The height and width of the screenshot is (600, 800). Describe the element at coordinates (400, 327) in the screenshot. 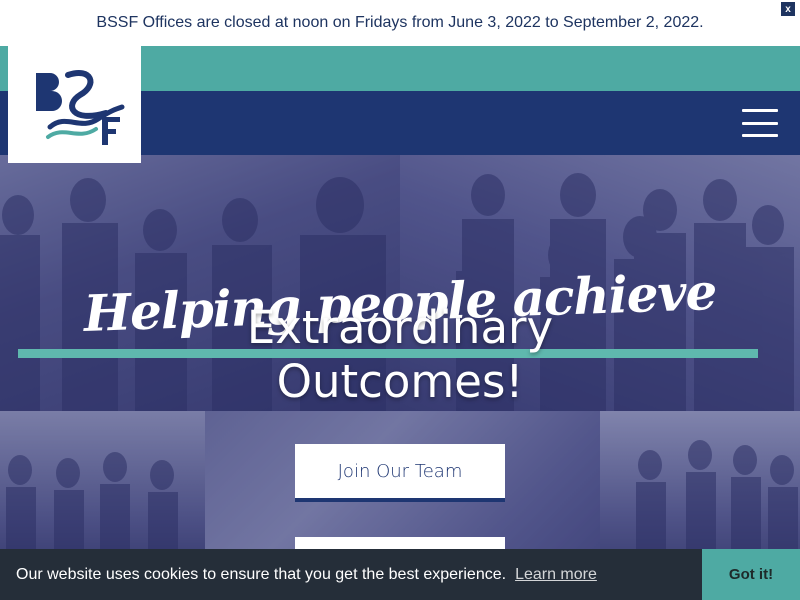

I see `headline-line: Extraordinary` at that location.